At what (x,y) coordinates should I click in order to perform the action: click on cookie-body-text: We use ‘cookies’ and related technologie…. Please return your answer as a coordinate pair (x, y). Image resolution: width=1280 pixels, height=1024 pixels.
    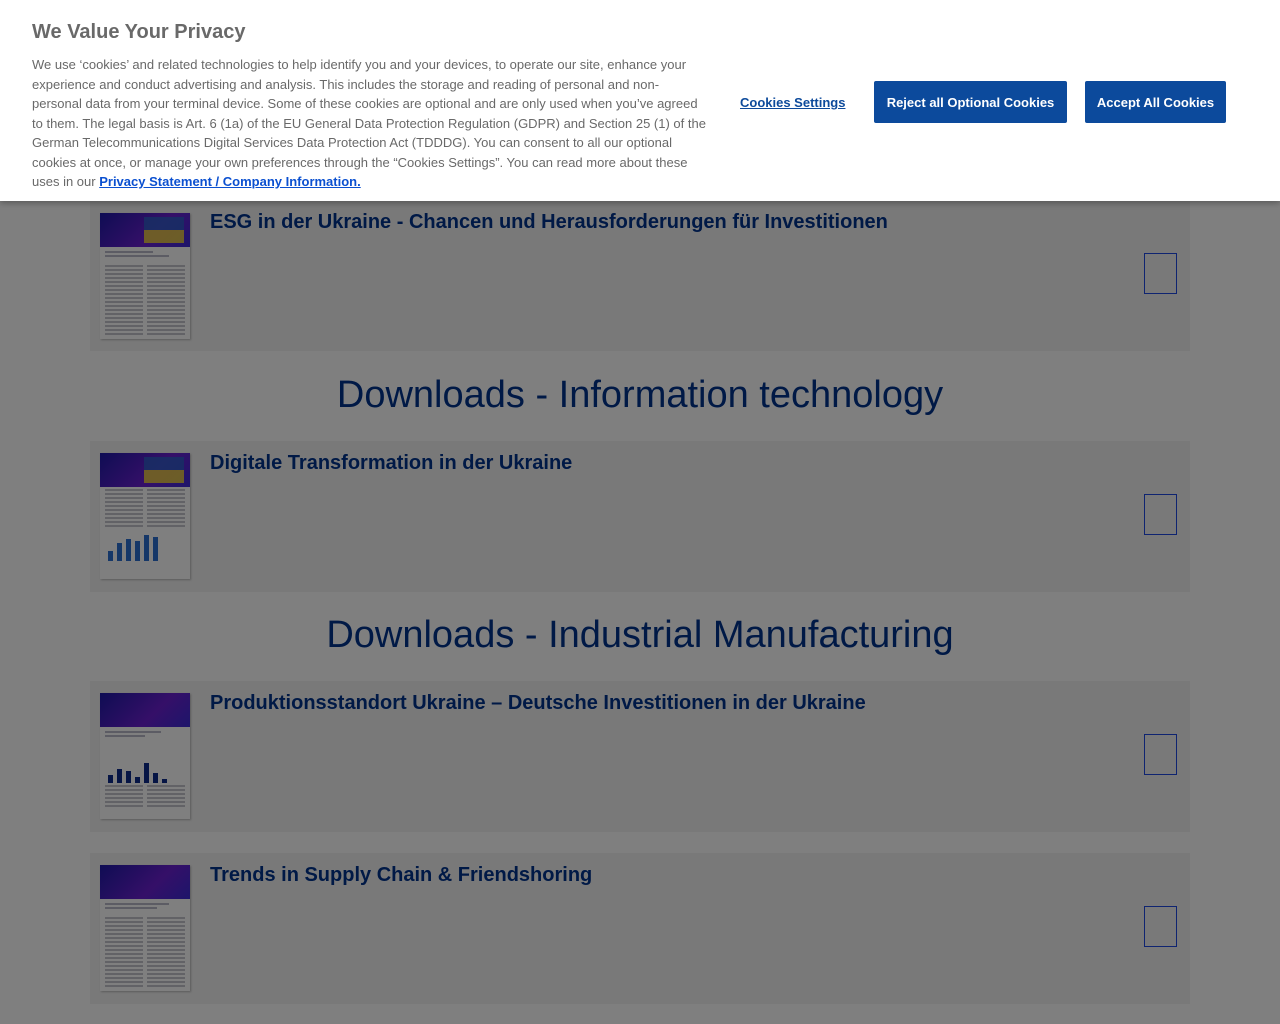
    Looking at the image, I should click on (369, 123).